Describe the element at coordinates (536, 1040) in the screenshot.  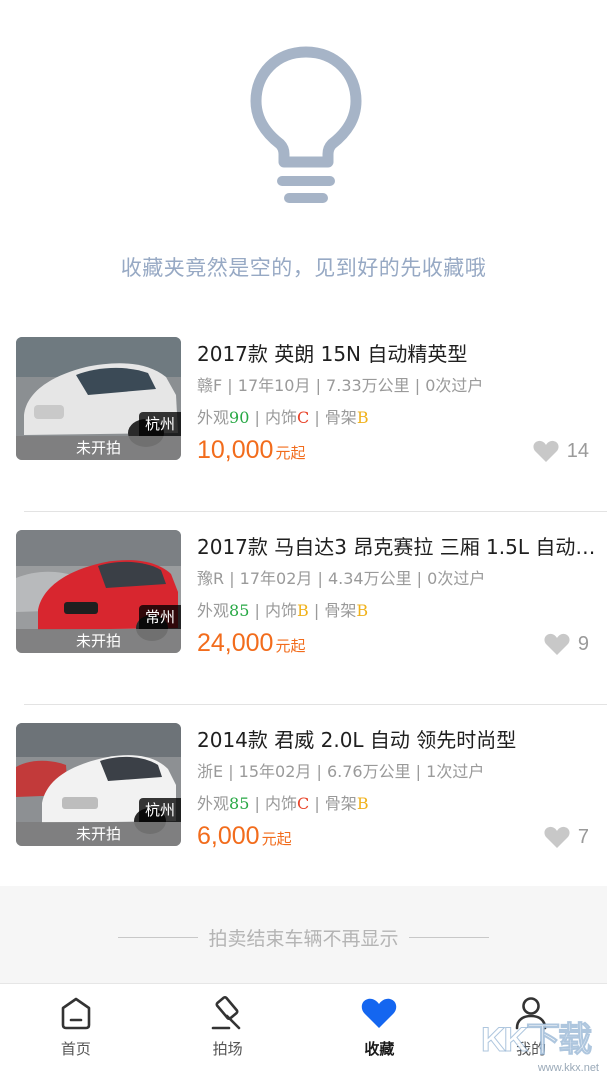
I see `watermark-text: KK下载` at that location.